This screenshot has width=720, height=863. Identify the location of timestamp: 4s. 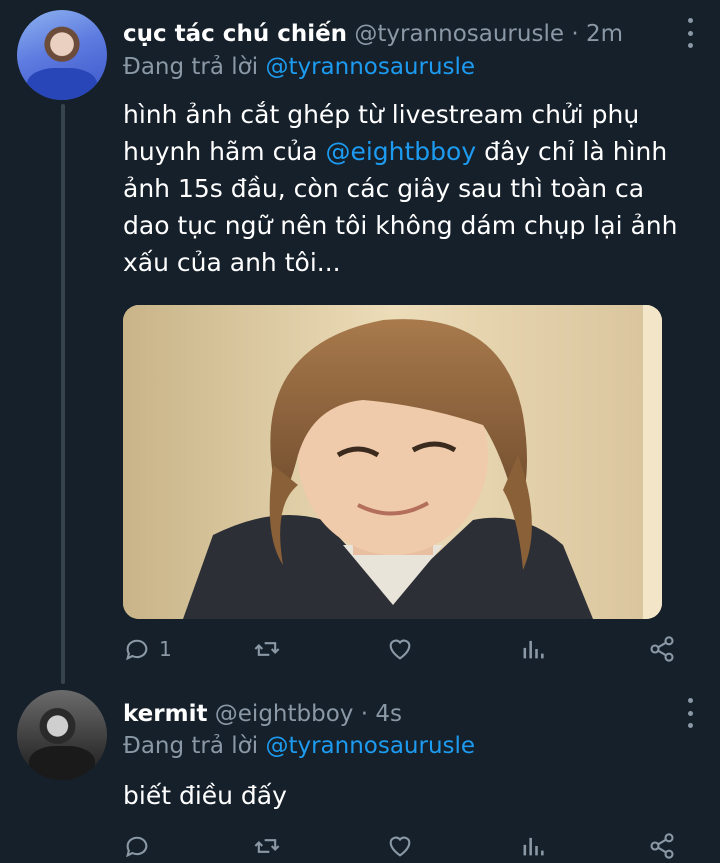
(388, 714).